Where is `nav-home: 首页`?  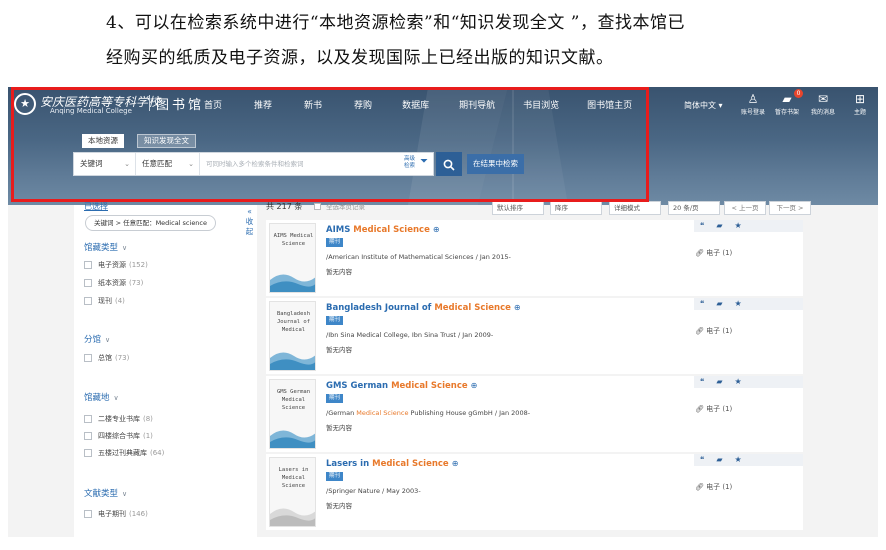
nav-home: 首页 is located at coordinates (213, 104).